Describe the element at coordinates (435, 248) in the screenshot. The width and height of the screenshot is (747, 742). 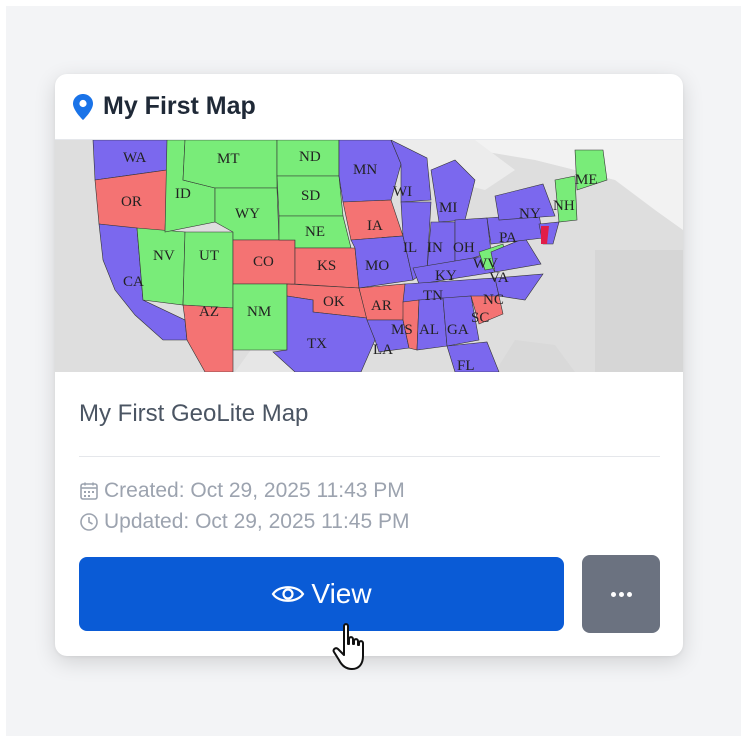
I see `svg-text: IN` at that location.